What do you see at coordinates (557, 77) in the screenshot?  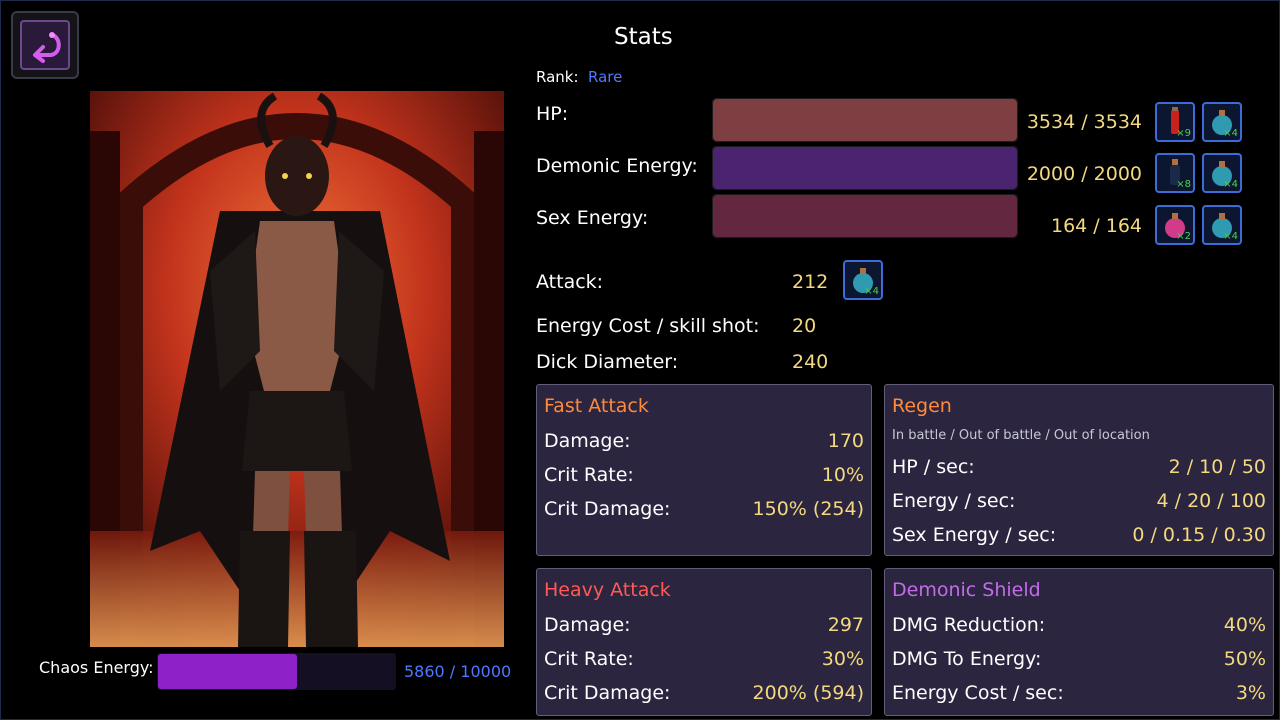 I see `rank-label: Rank:` at bounding box center [557, 77].